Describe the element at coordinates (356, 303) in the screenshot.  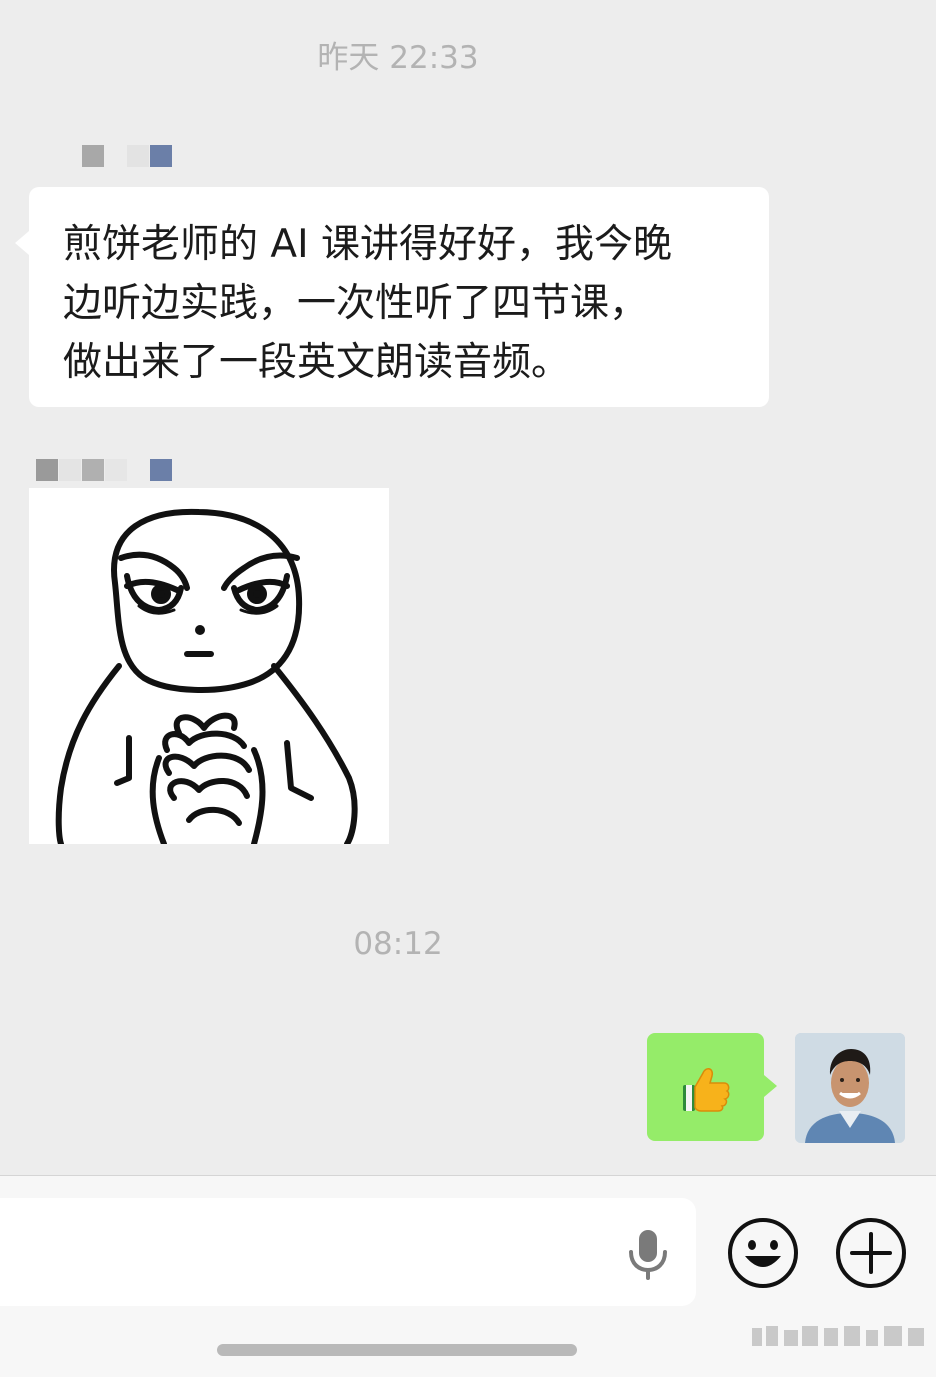
I see `message-line-2: 边听边实践，一次性听了四节课，` at that location.